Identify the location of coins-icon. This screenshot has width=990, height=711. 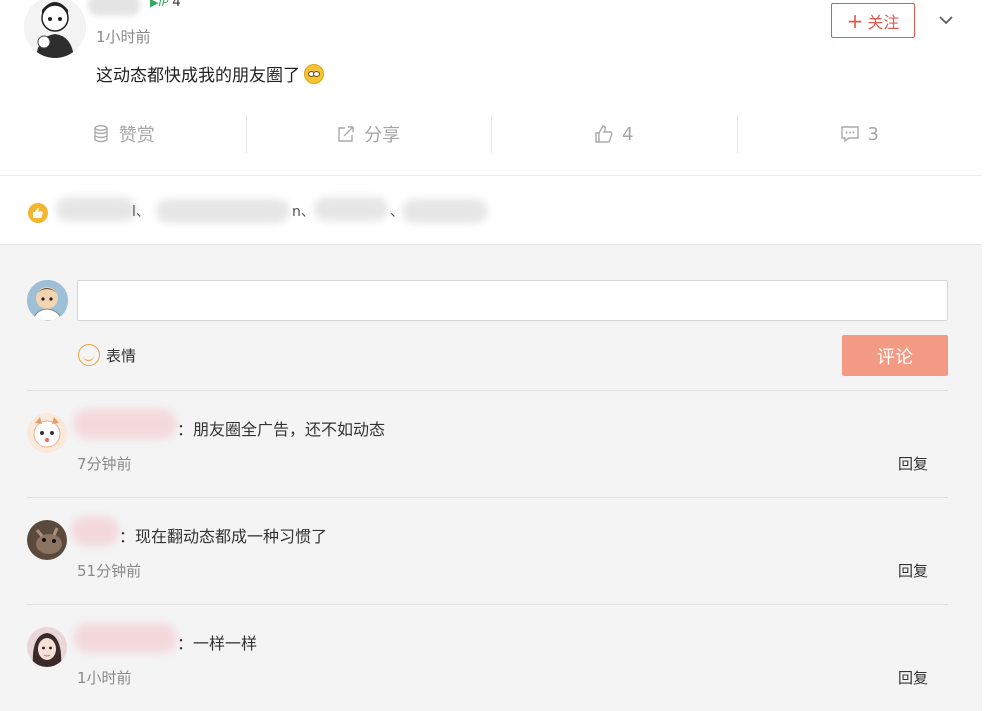
(101, 134).